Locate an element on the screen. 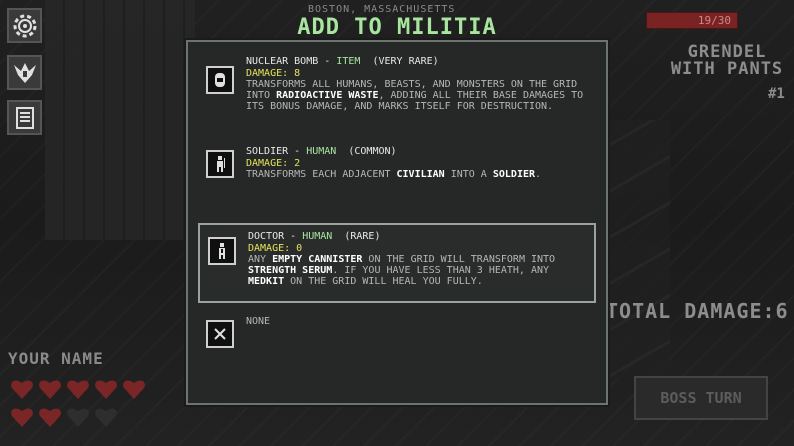  description-text: ON THE GRID WILL TRANSFORM INTO is located at coordinates (459, 259).